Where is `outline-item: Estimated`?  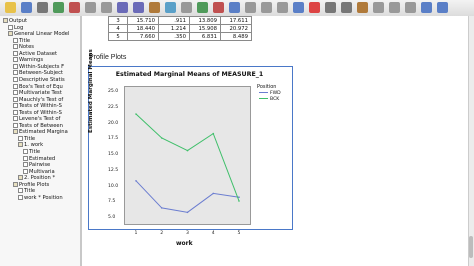 outline-item: Estimated is located at coordinates (39, 158).